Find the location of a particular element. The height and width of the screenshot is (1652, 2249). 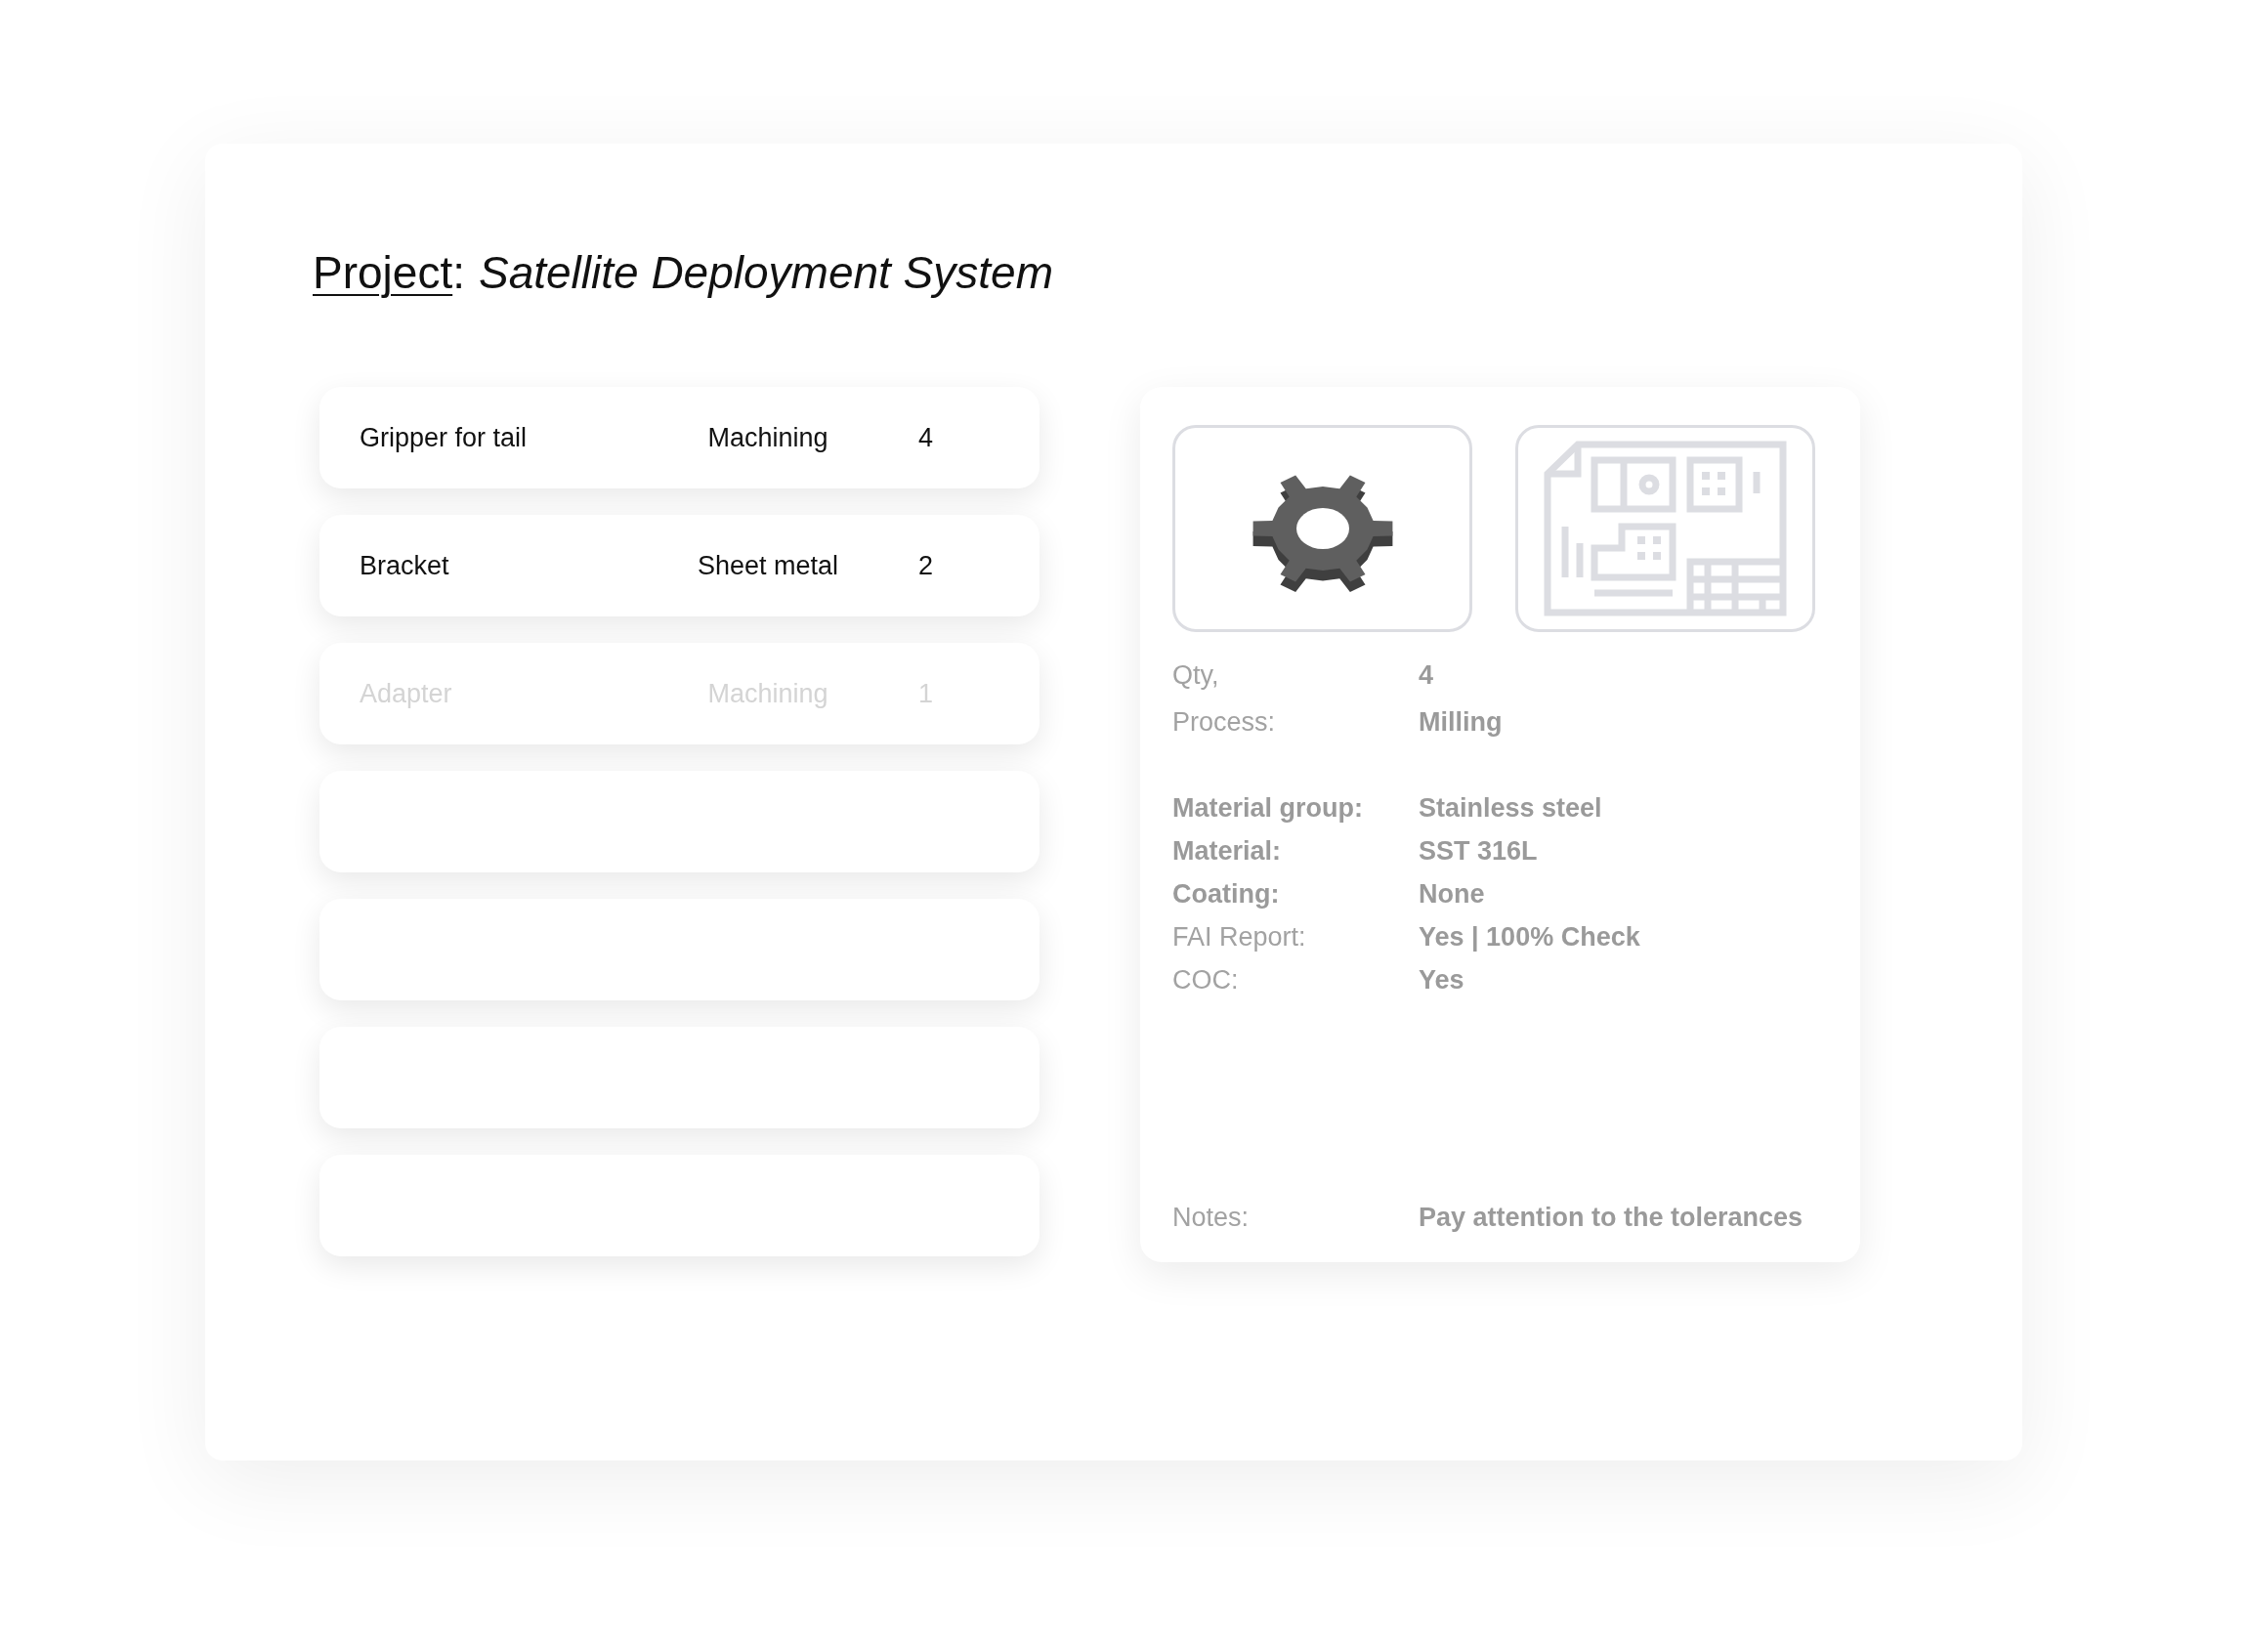

project-name: Satellite Deployment System is located at coordinates (765, 273).